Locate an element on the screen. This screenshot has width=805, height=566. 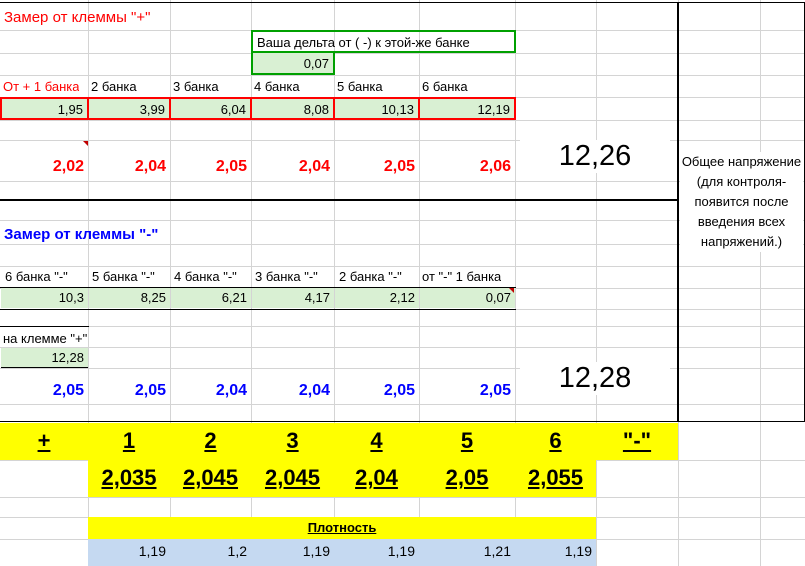
plus-value-6: 12,19 is located at coordinates (468, 108).